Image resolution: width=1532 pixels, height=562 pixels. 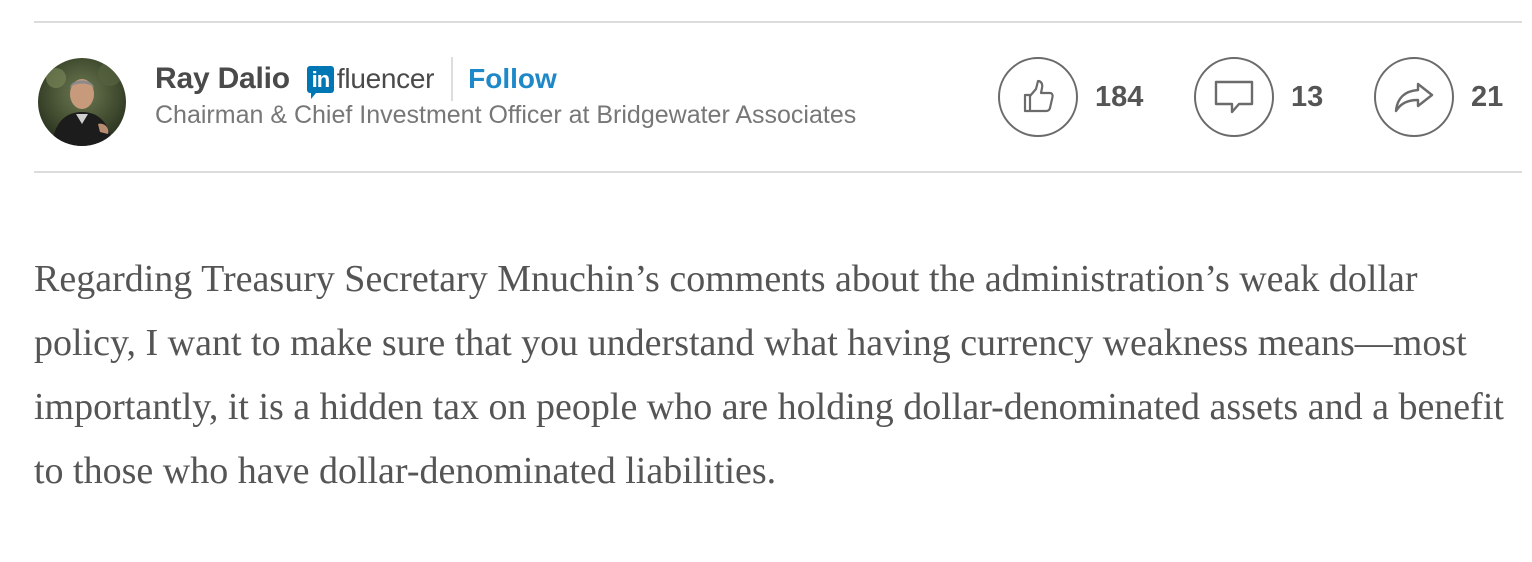 I want to click on comment-icon, so click(x=1234, y=97).